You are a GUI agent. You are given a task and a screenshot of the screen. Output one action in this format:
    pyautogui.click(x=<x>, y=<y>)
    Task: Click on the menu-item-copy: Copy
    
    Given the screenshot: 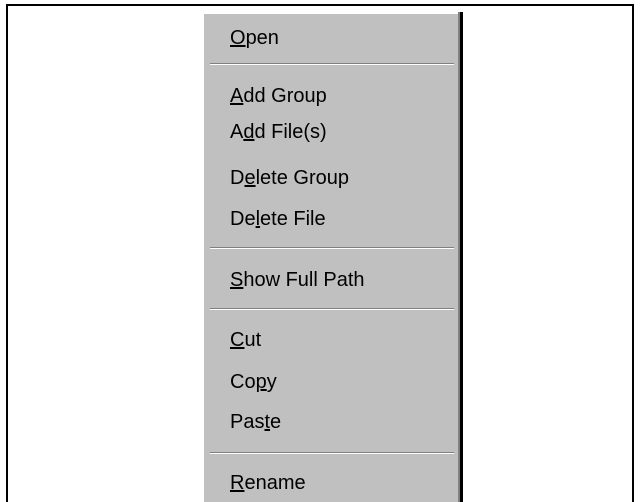 What is the action you would take?
    pyautogui.click(x=253, y=382)
    